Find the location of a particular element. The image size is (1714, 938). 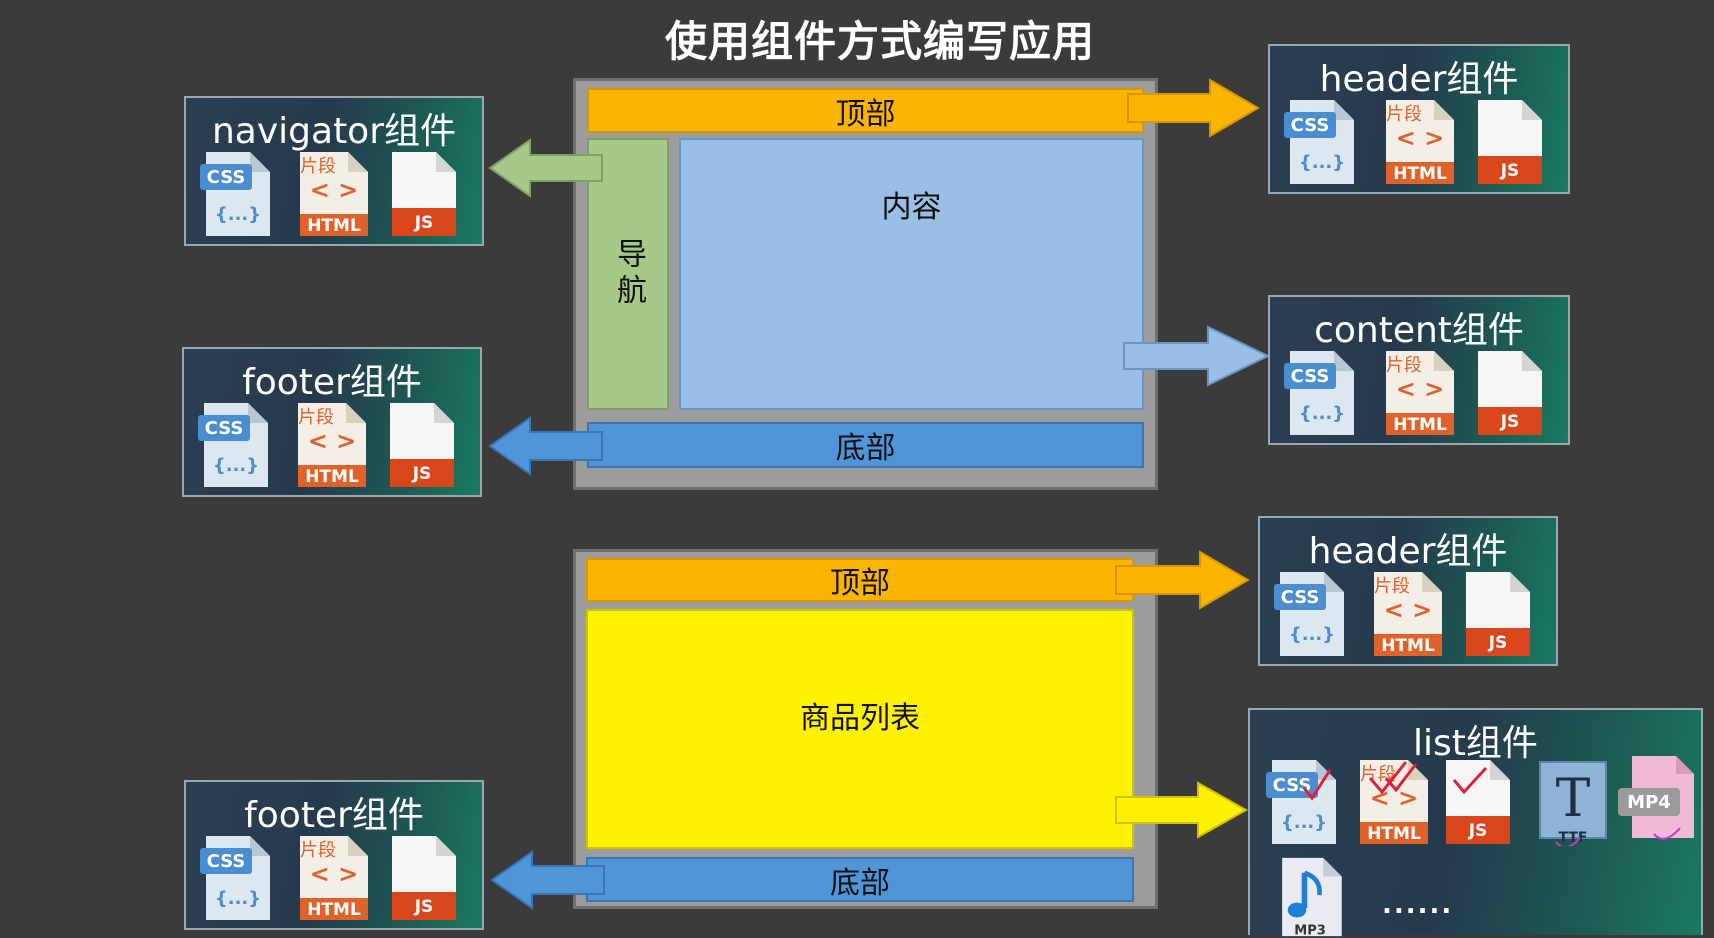

ttf-font-icon: T TTF is located at coordinates (1573, 802).